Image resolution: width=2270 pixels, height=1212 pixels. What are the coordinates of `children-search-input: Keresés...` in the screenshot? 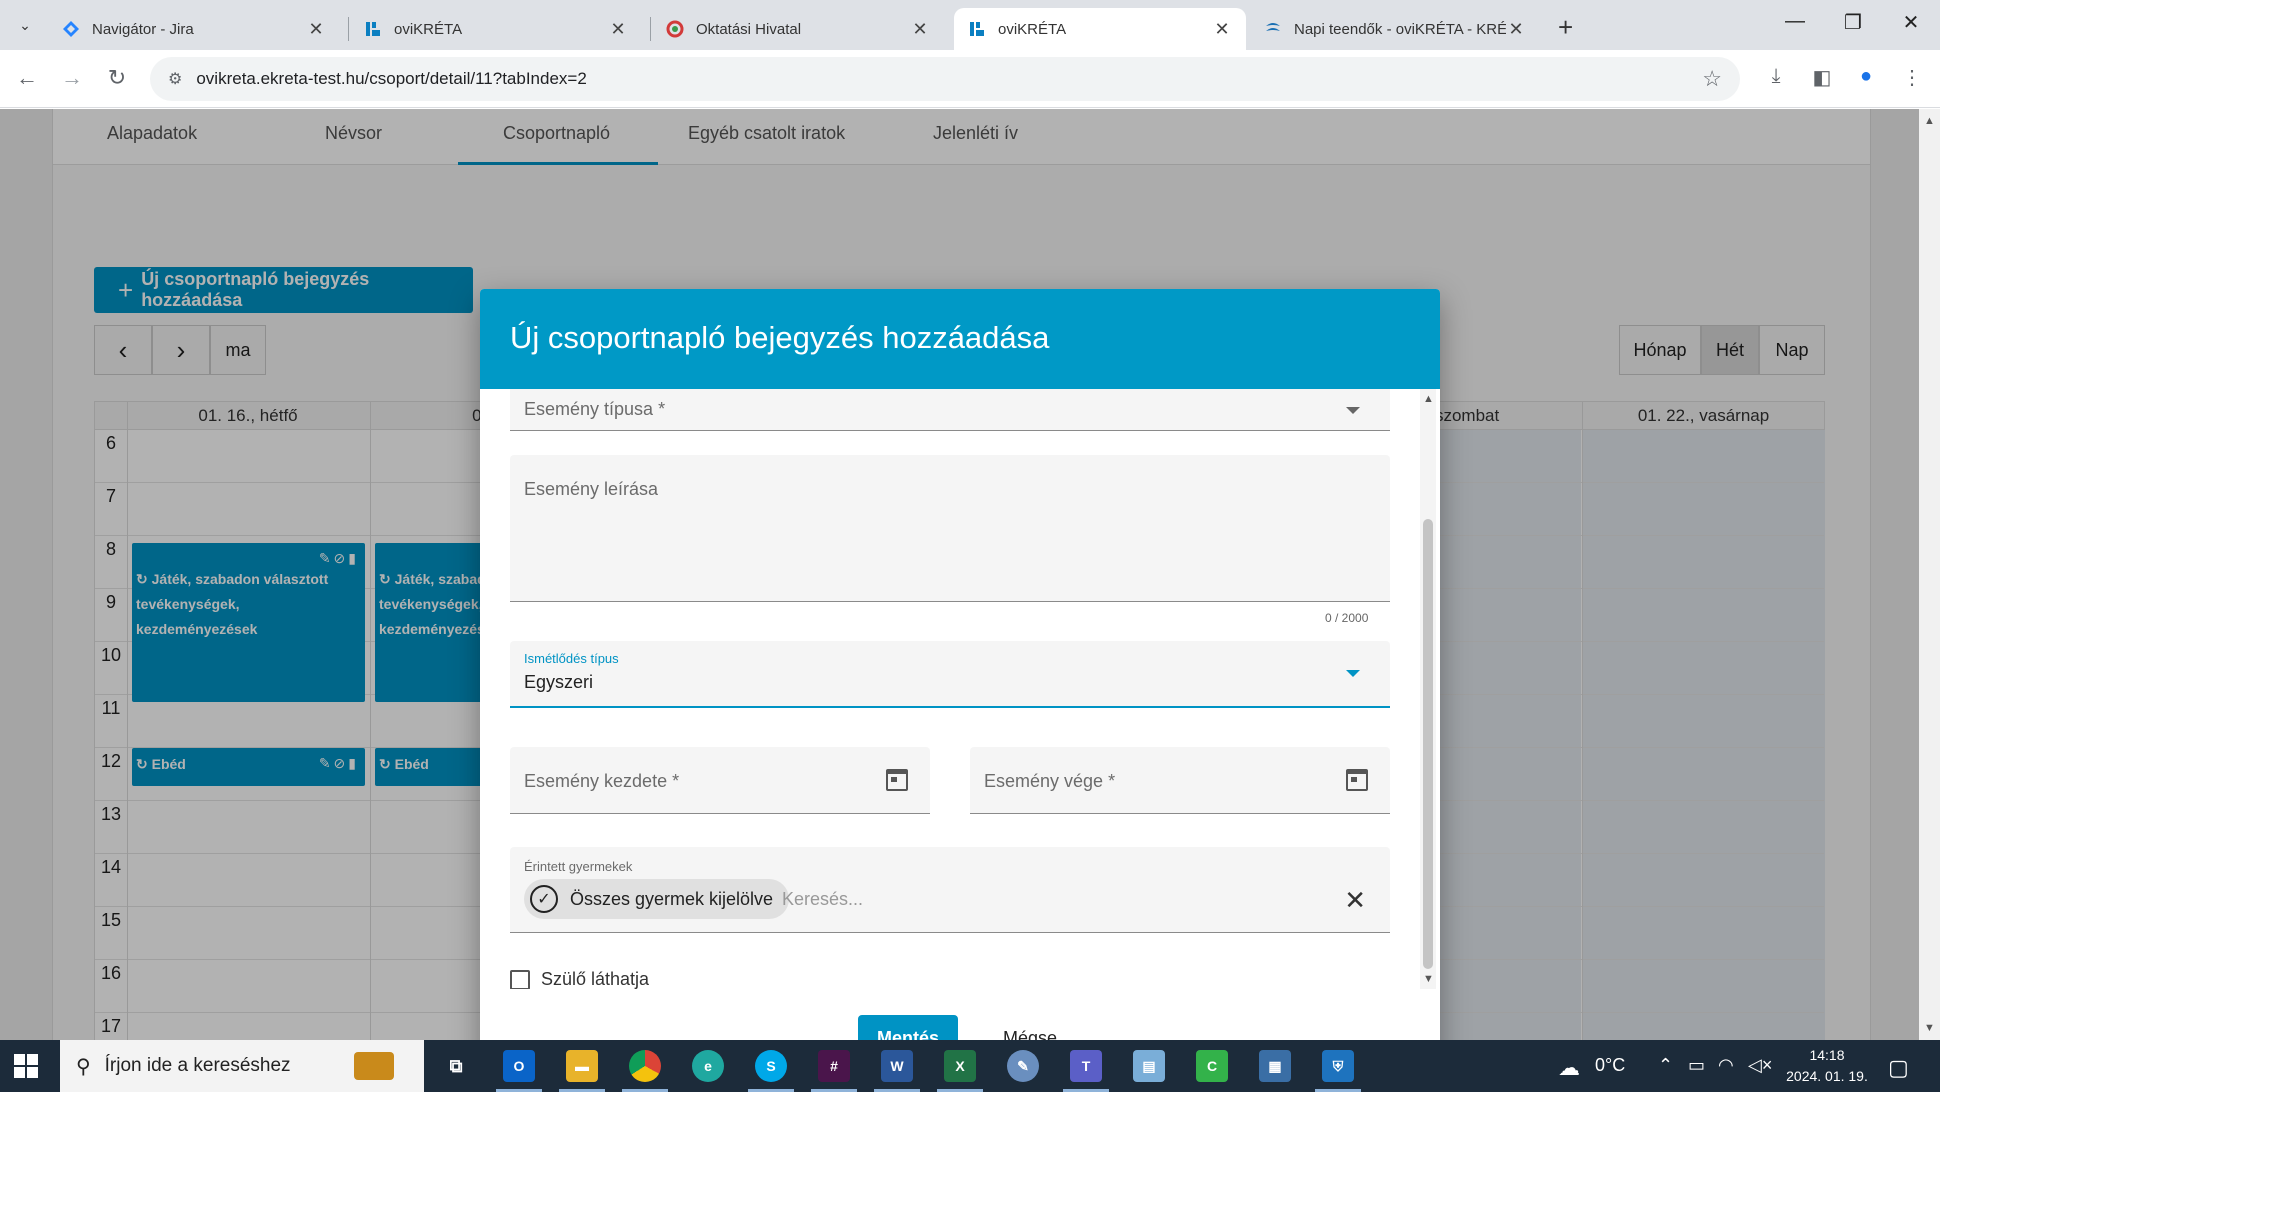 It's located at (822, 899).